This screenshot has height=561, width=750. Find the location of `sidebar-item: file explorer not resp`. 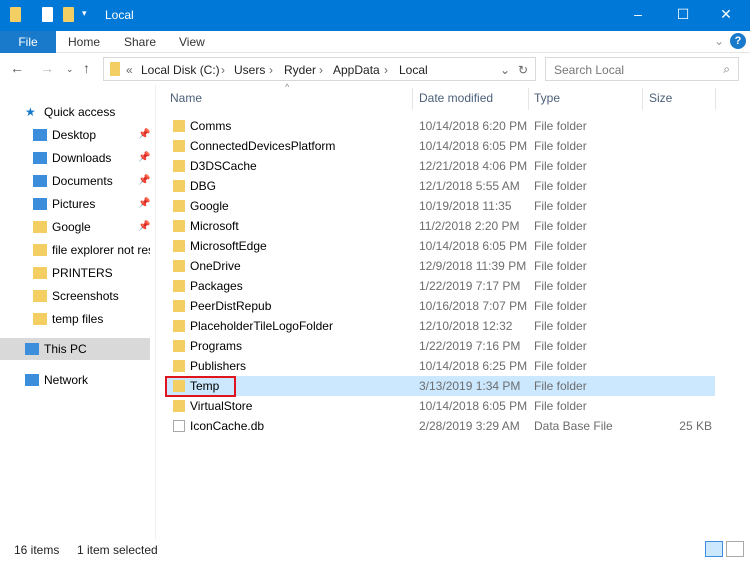

sidebar-item: file explorer not resp is located at coordinates (75, 250).